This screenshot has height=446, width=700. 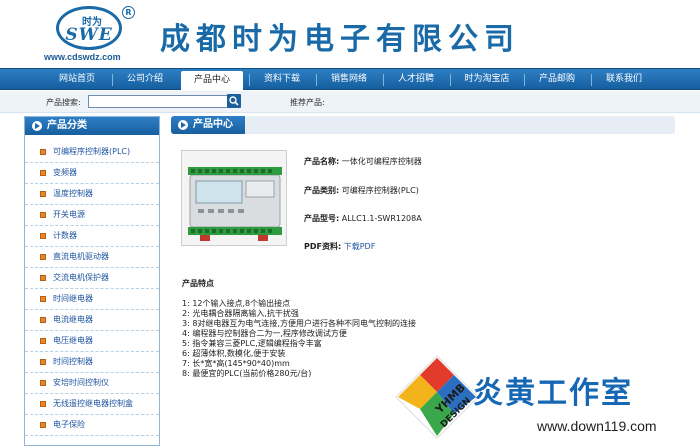 What do you see at coordinates (145, 79) in the screenshot?
I see `nav-about: 公司介绍` at bounding box center [145, 79].